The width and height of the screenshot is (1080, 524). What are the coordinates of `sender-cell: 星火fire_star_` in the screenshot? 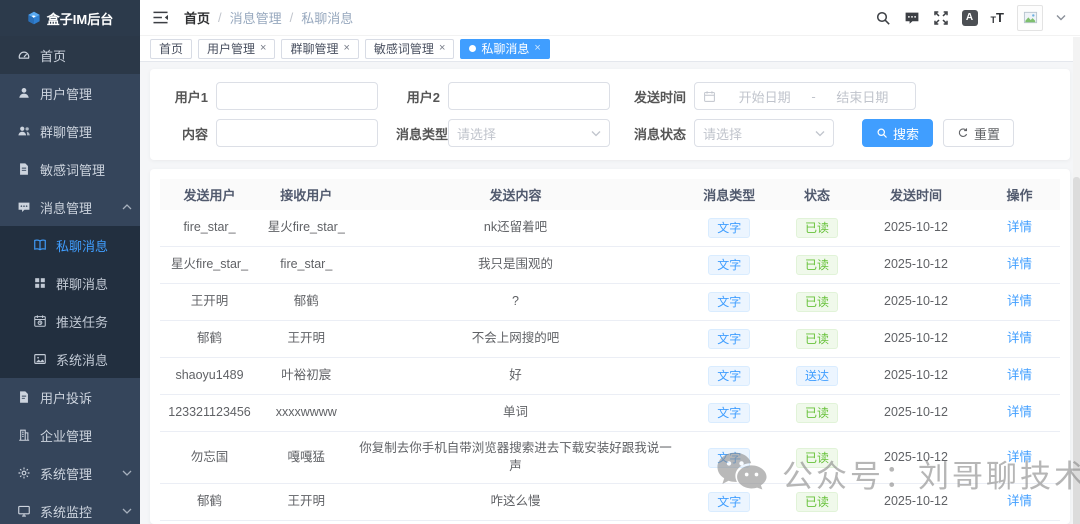 It's located at (209, 265).